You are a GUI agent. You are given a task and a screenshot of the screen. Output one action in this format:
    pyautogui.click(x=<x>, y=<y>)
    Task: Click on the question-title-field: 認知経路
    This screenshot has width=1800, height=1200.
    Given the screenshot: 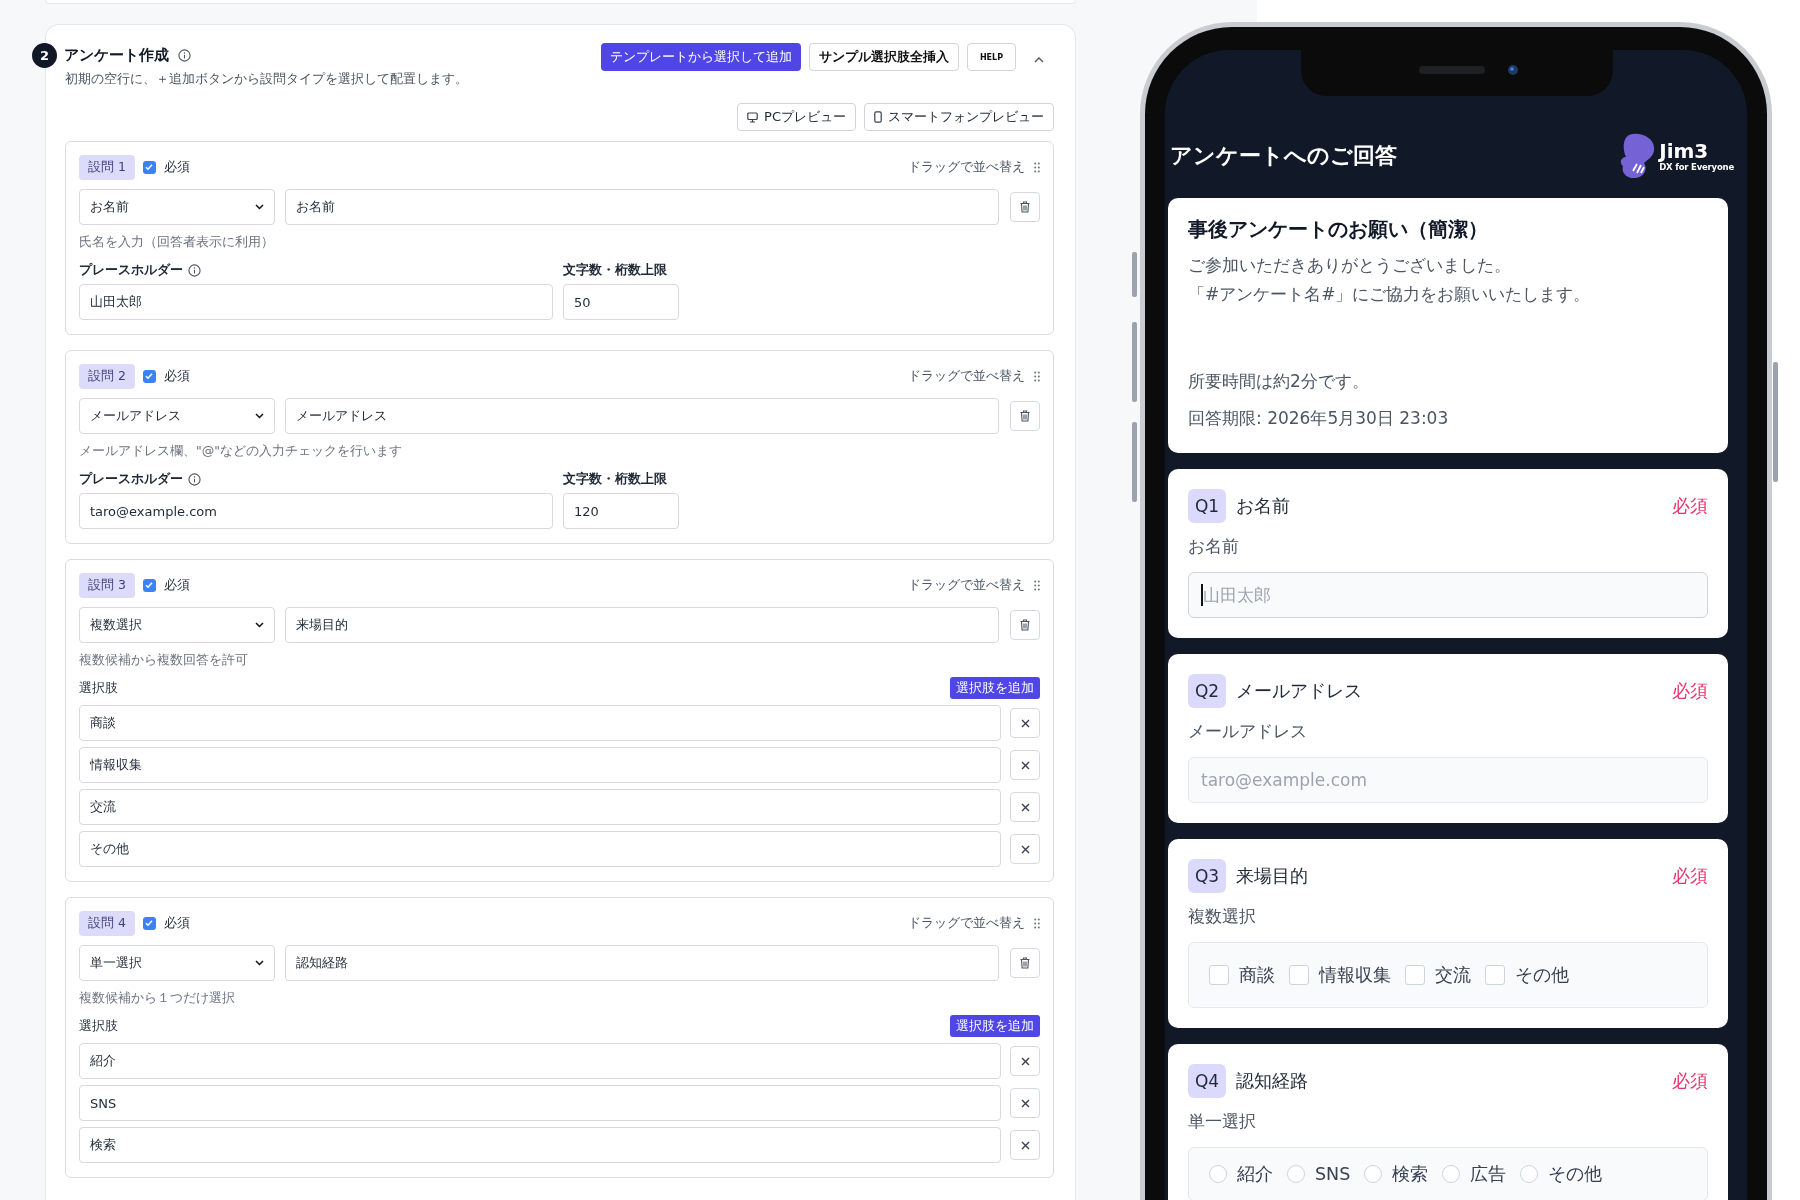 What is the action you would take?
    pyautogui.click(x=642, y=963)
    